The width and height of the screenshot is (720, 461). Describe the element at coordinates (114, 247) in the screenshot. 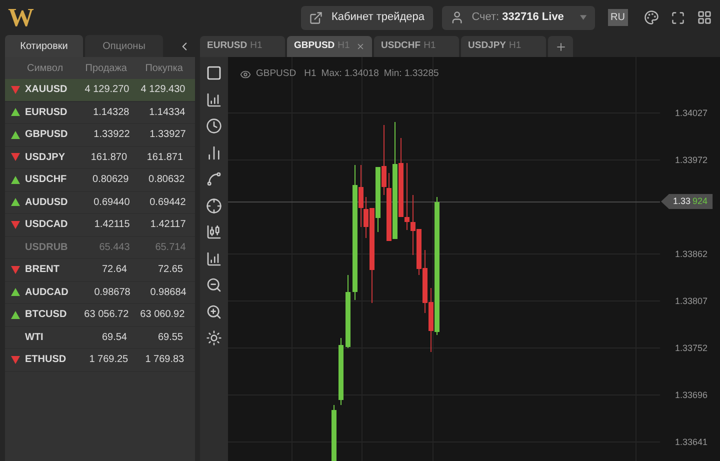

I see `sell-price: 65.443` at that location.